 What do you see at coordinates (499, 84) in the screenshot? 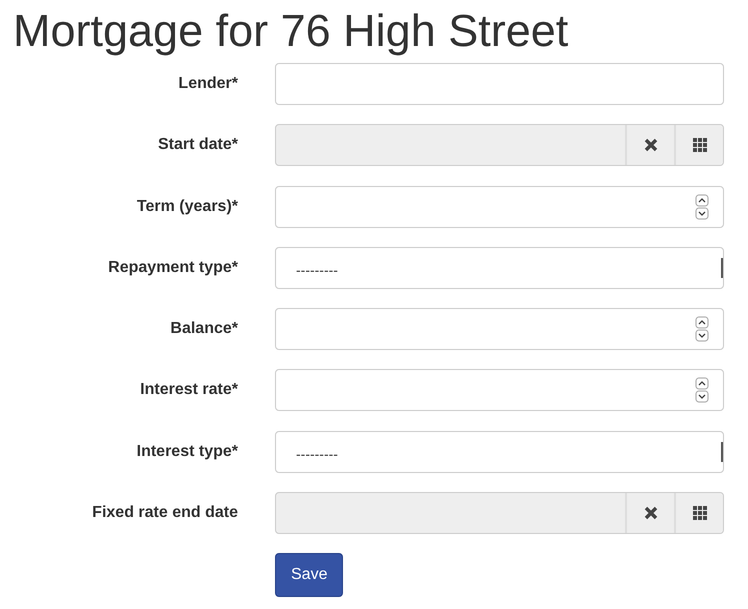
I see `text-field` at bounding box center [499, 84].